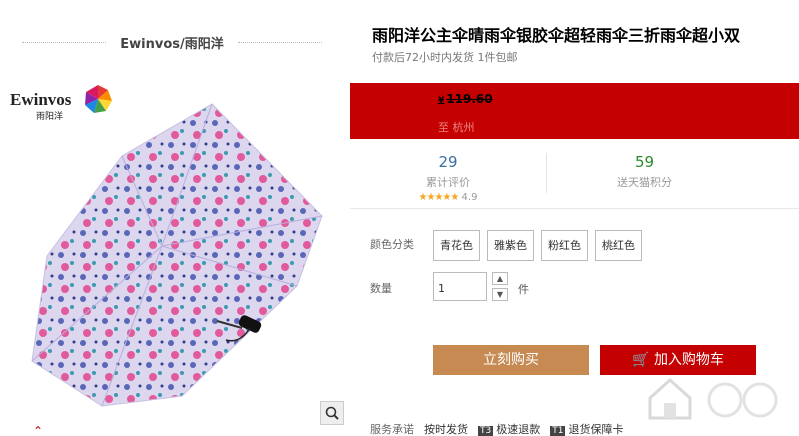 The width and height of the screenshot is (799, 436). What do you see at coordinates (558, 431) in the screenshot?
I see `service-badge: T1` at bounding box center [558, 431].